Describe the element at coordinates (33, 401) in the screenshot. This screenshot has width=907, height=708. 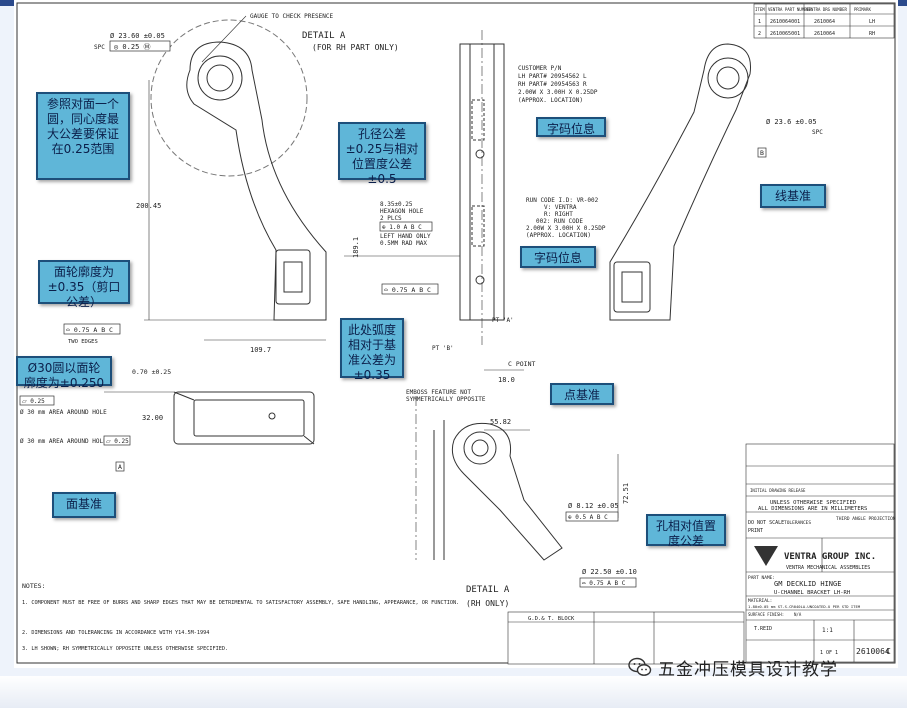
I see `flat-fcf: ⏥ 0.25` at that location.